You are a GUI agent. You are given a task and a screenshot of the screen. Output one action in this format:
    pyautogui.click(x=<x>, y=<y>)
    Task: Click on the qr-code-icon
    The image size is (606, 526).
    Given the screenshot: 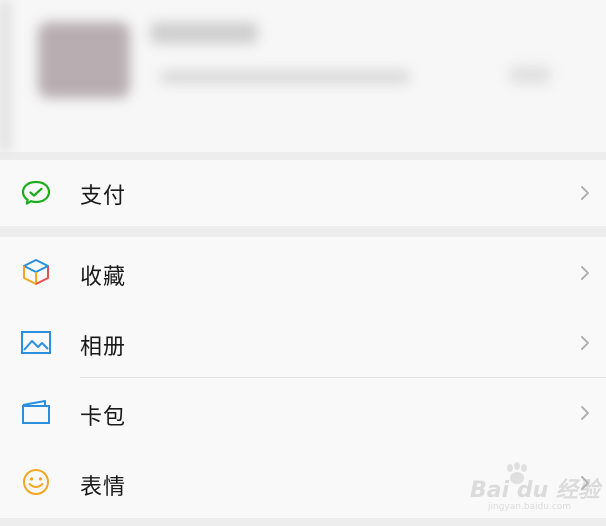 What is the action you would take?
    pyautogui.click(x=530, y=75)
    